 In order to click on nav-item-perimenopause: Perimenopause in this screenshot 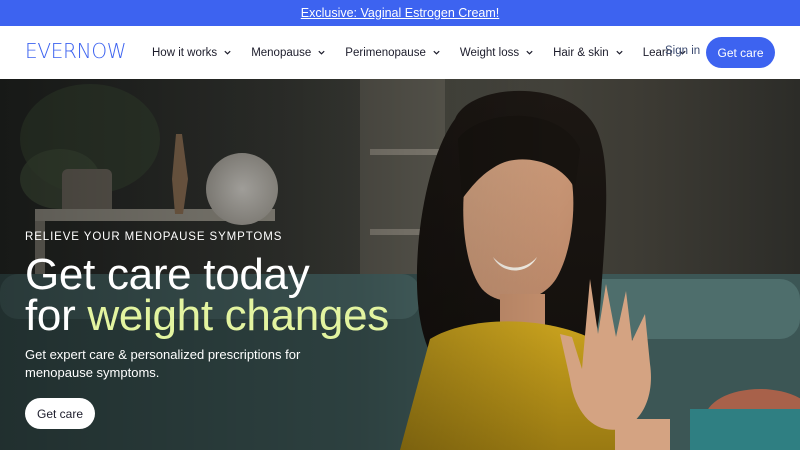, I will do `click(393, 53)`.